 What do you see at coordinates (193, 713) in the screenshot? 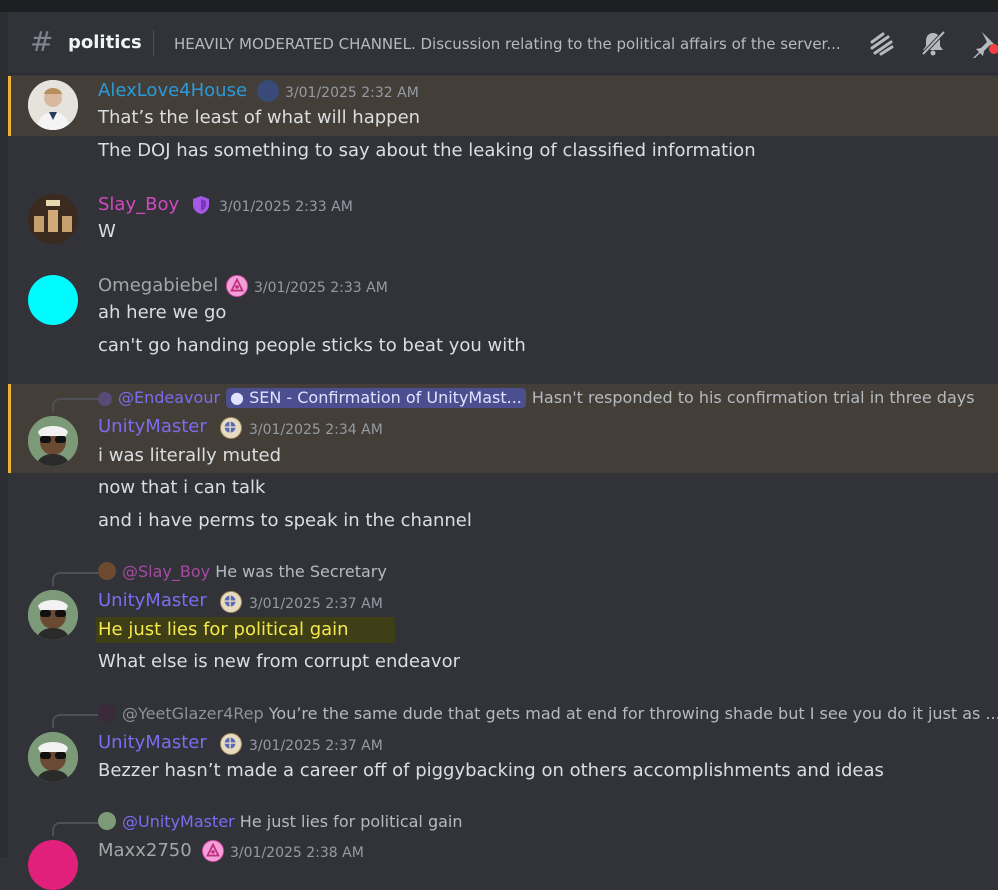
I see `reply-mention: @YeetGlazer4Rep` at bounding box center [193, 713].